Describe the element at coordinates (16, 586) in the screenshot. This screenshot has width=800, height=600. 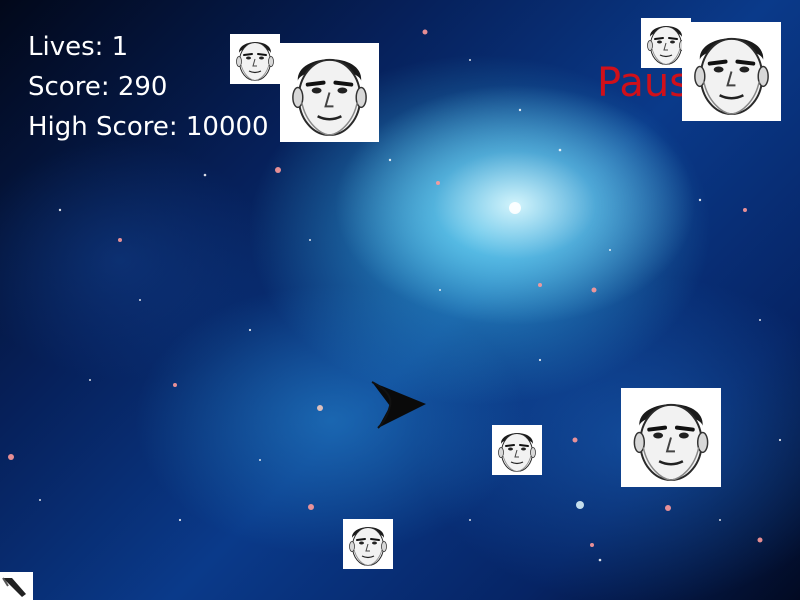
I see `cursor-icon` at that location.